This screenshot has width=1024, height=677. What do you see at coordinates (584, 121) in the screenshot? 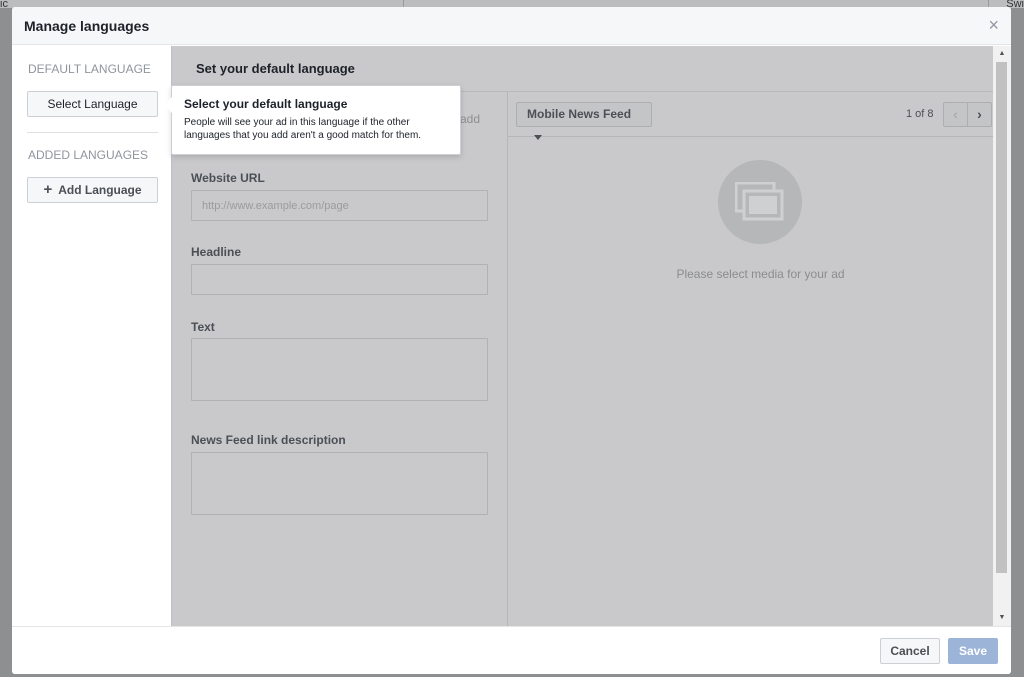
I see `placement-dropdown: Mobile News Feed` at bounding box center [584, 121].